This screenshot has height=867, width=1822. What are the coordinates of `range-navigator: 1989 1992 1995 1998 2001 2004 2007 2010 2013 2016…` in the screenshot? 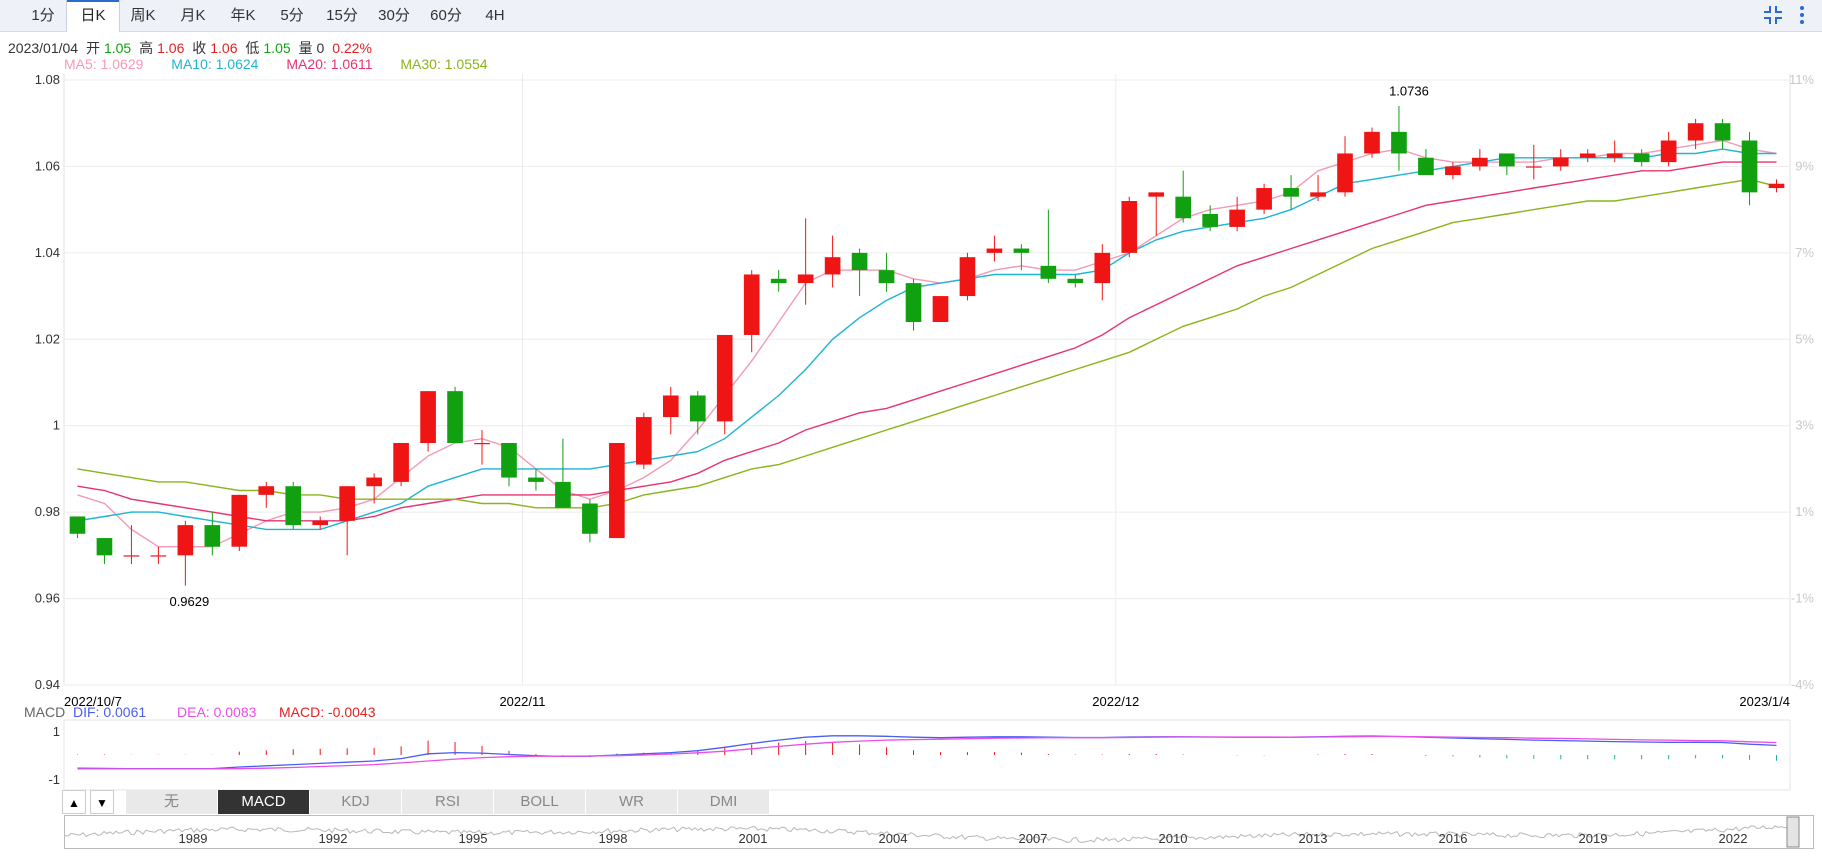 It's located at (939, 832).